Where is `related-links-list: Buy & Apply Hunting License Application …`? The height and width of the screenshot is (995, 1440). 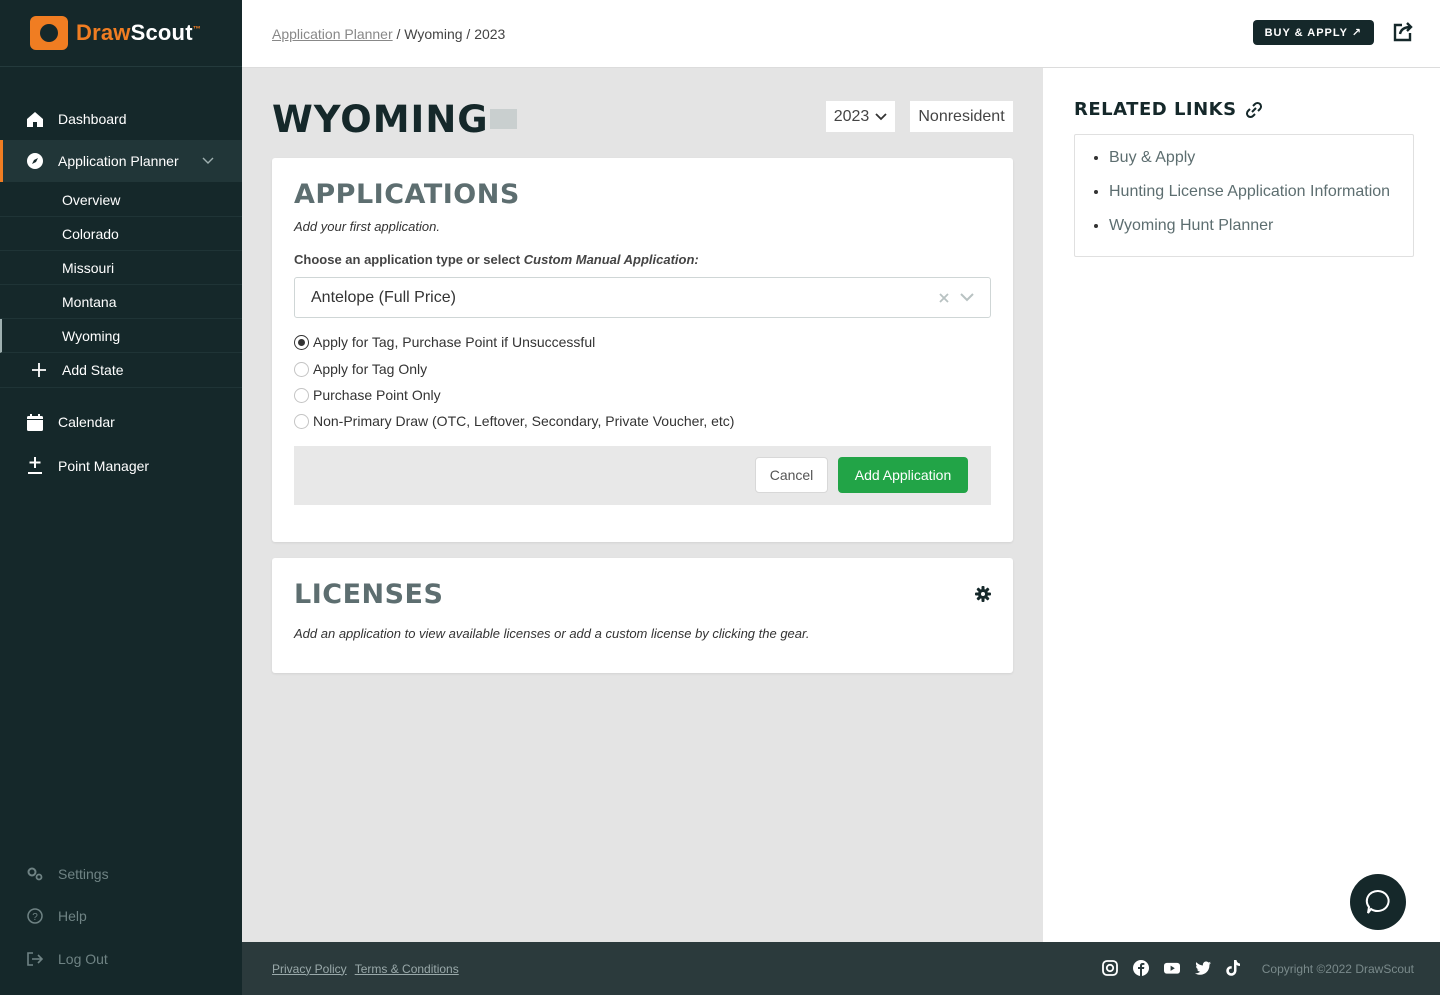 related-links-list: Buy & Apply Hunting License Application … is located at coordinates (1244, 195).